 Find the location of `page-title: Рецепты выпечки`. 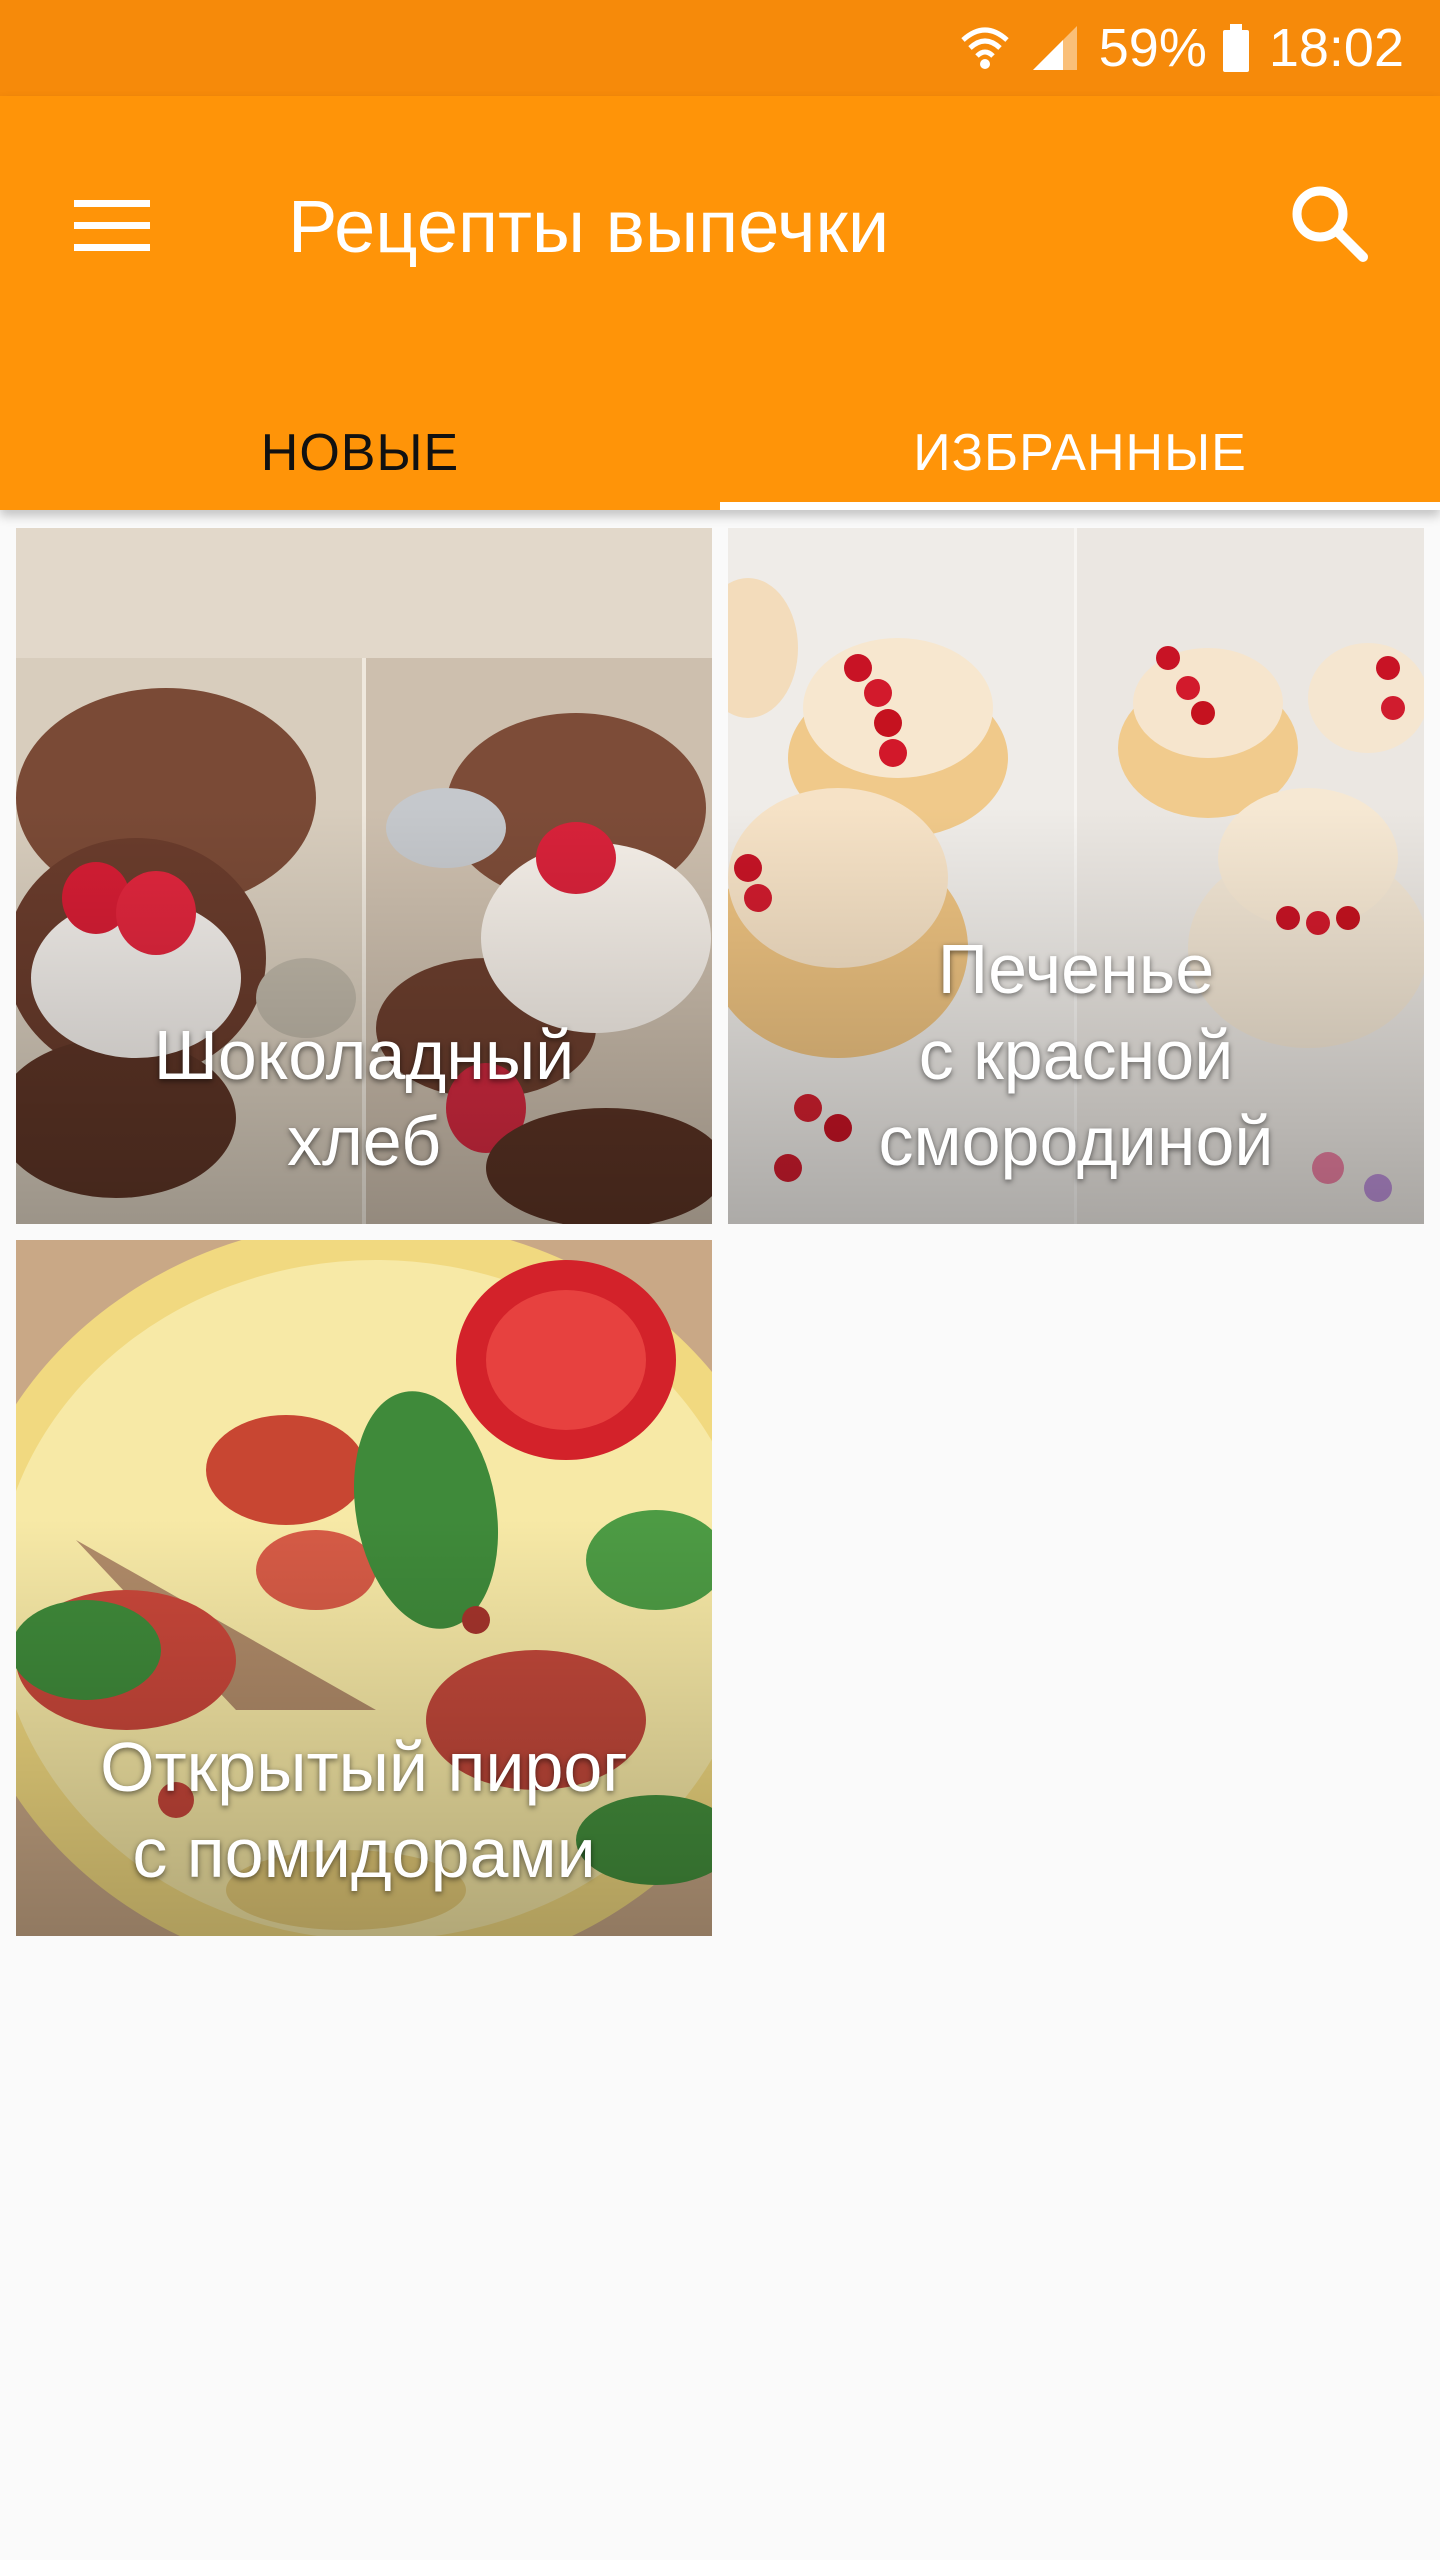

page-title: Рецепты выпечки is located at coordinates (589, 226).